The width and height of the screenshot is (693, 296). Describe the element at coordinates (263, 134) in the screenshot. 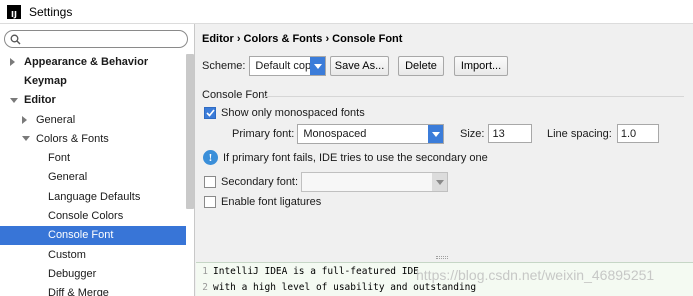

I see `primary-font-label: Primary font:` at that location.